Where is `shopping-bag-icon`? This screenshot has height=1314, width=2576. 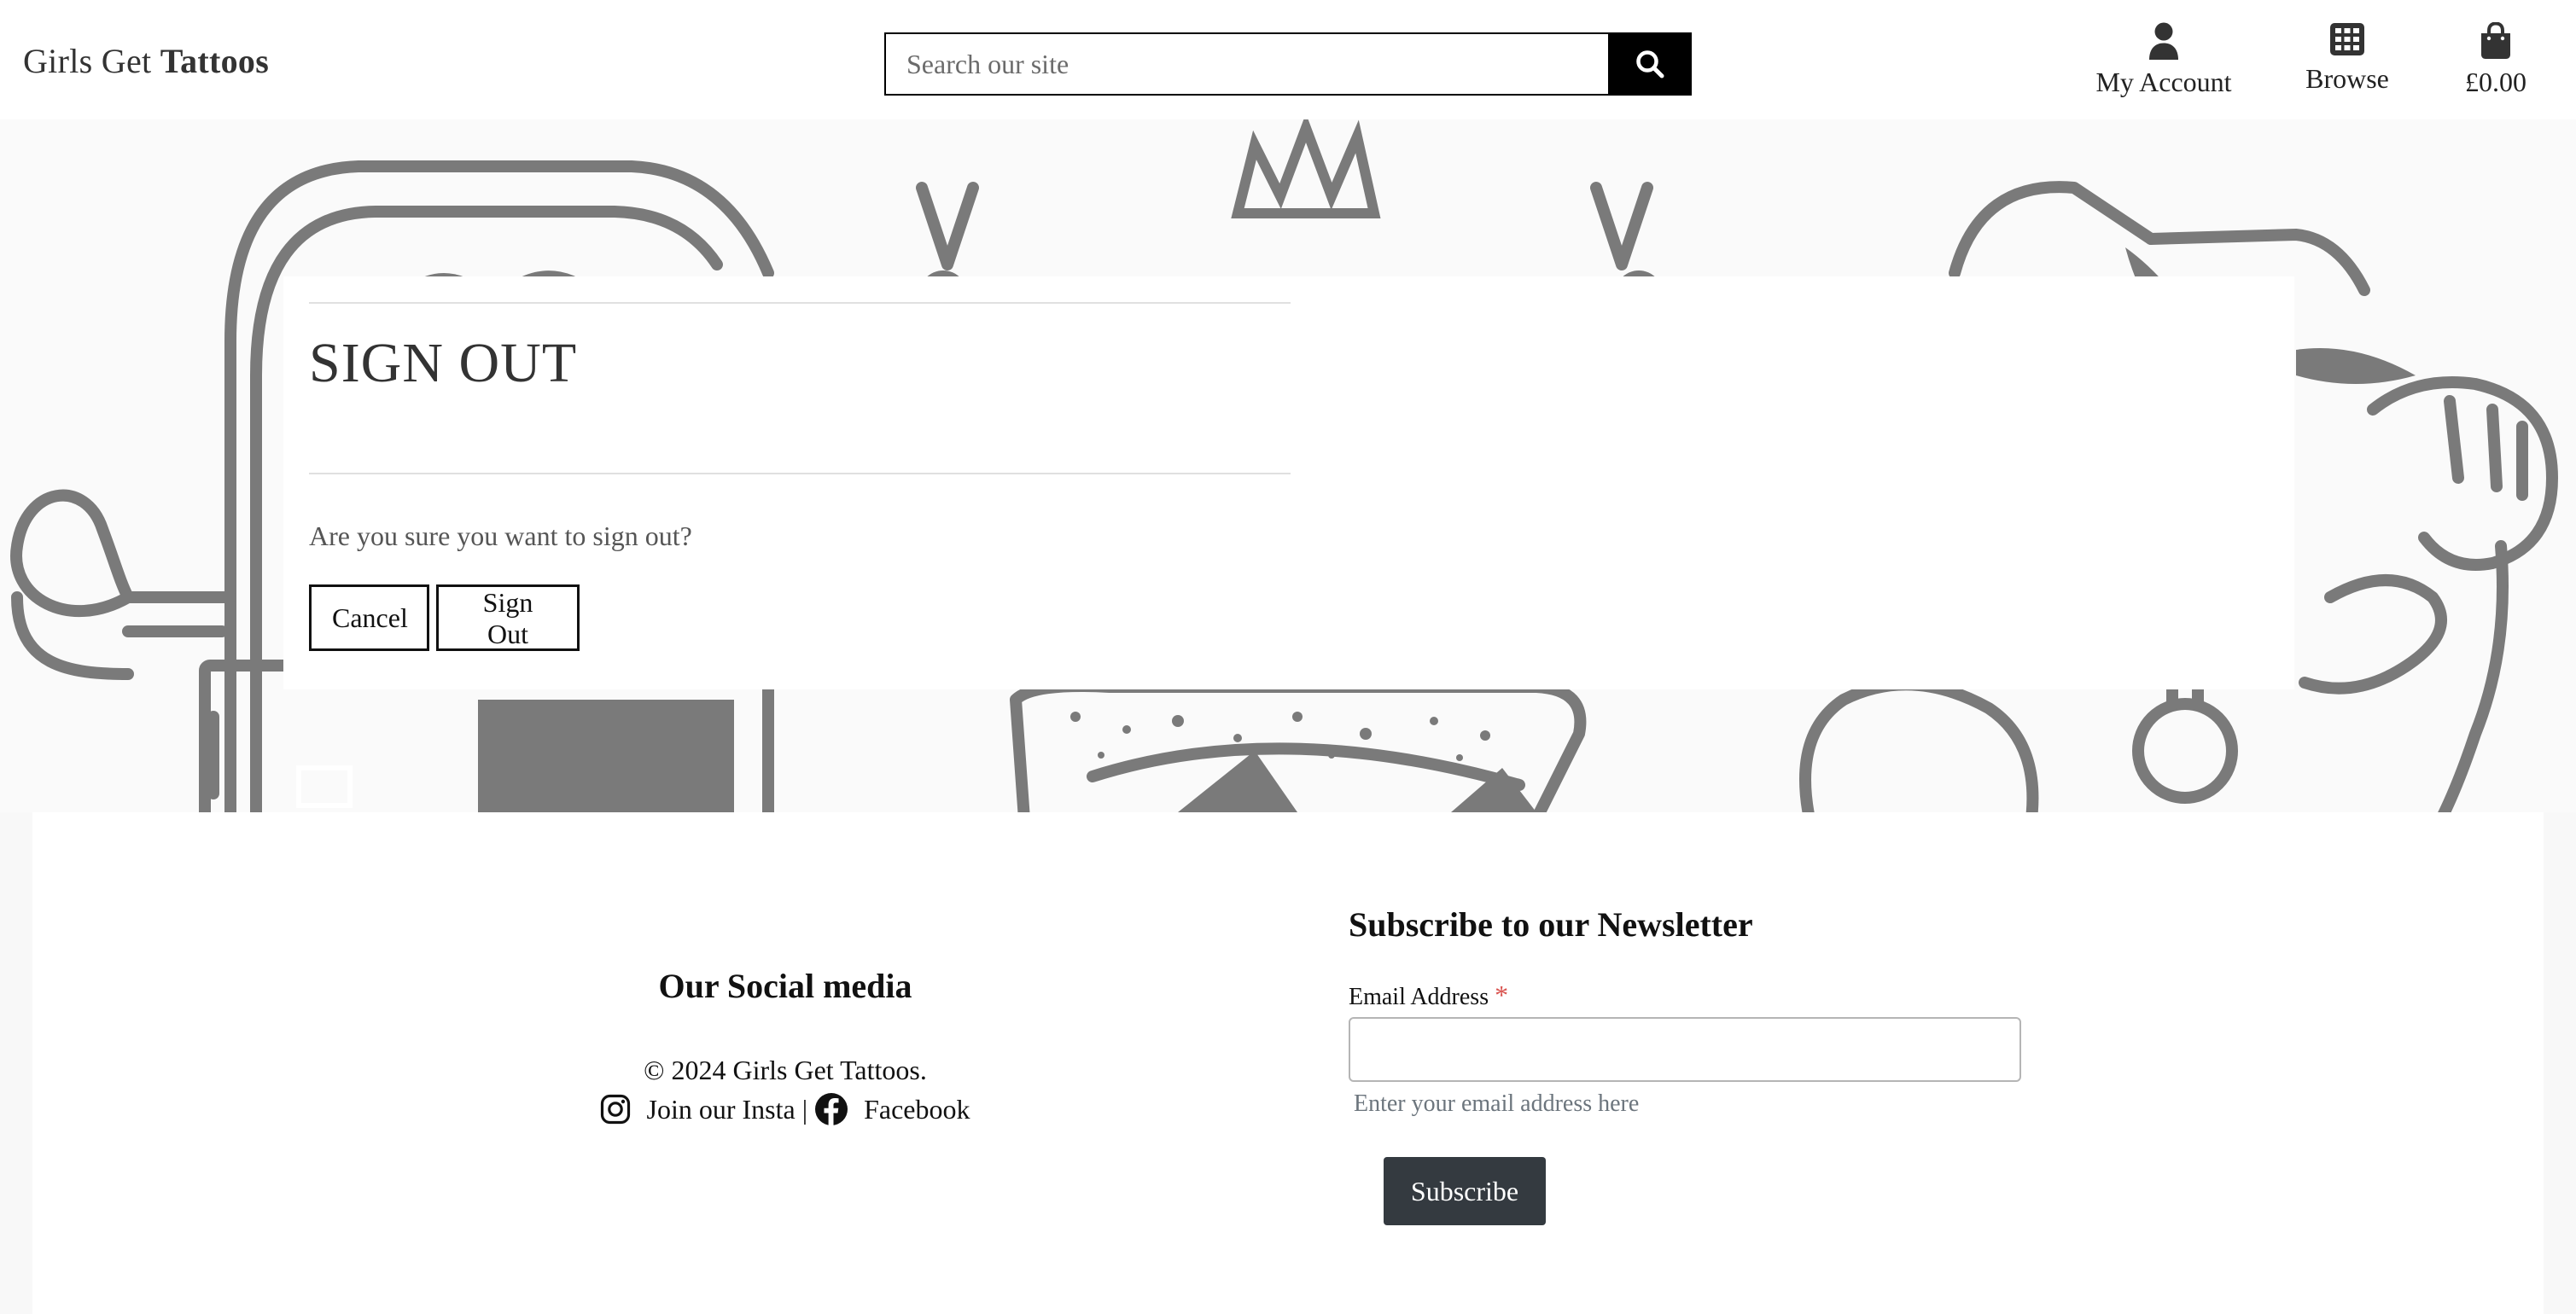 shopping-bag-icon is located at coordinates (2495, 40).